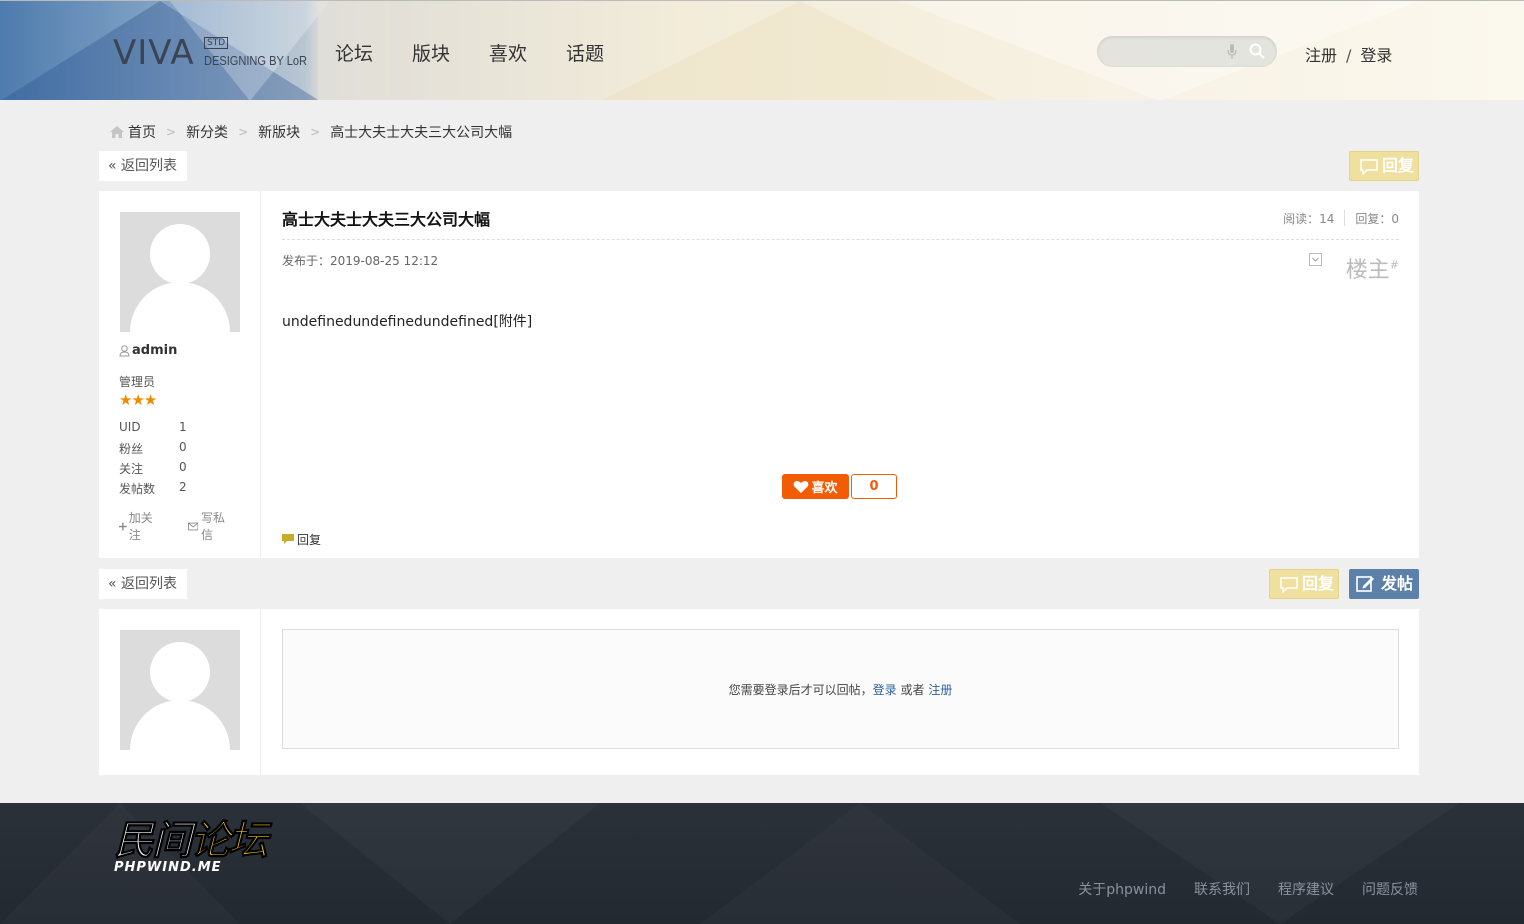  What do you see at coordinates (279, 132) in the screenshot?
I see `breadcrumb-board: 新版块` at bounding box center [279, 132].